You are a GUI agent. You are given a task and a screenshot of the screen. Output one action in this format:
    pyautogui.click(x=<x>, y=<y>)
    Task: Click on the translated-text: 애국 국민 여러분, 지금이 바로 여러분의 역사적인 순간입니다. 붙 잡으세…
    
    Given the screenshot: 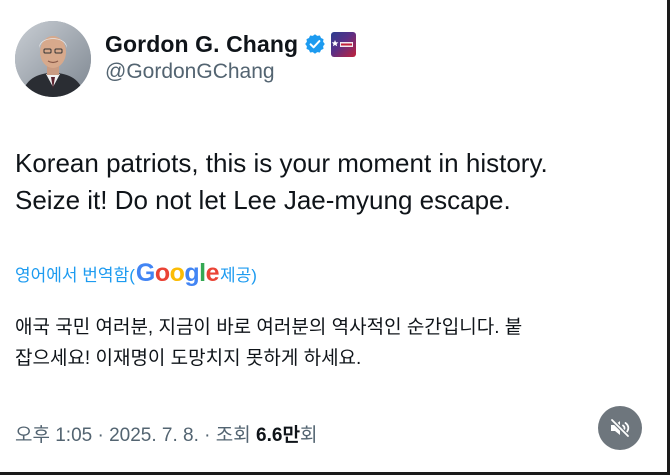 What is the action you would take?
    pyautogui.click(x=335, y=343)
    